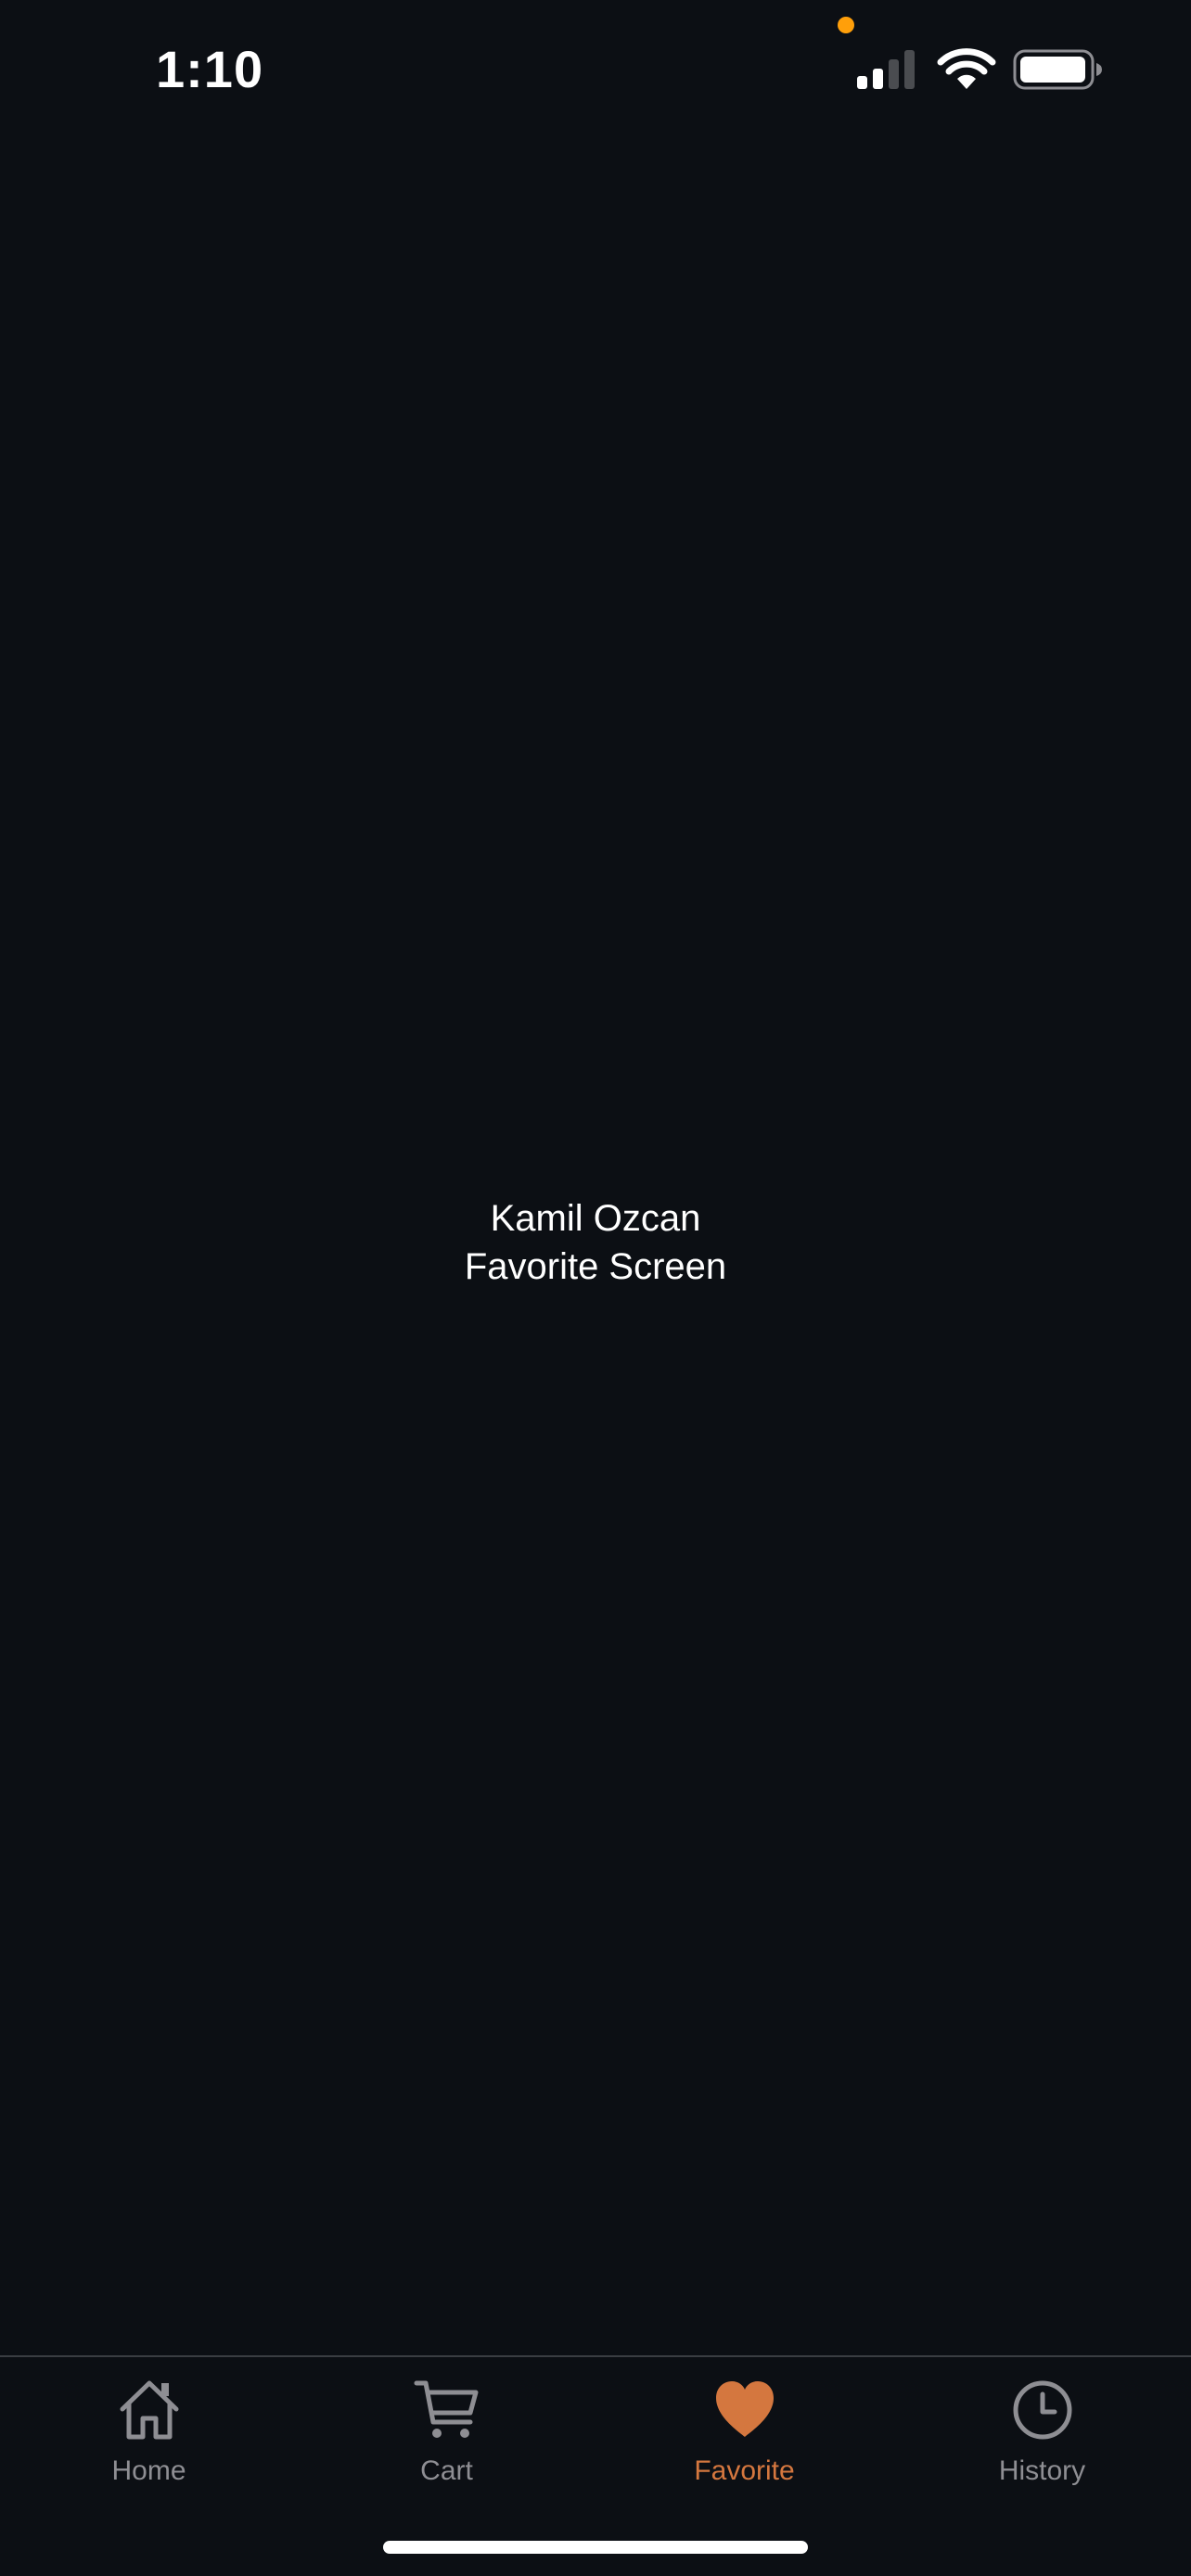  Describe the element at coordinates (1058, 69) in the screenshot. I see `battery-icon` at that location.